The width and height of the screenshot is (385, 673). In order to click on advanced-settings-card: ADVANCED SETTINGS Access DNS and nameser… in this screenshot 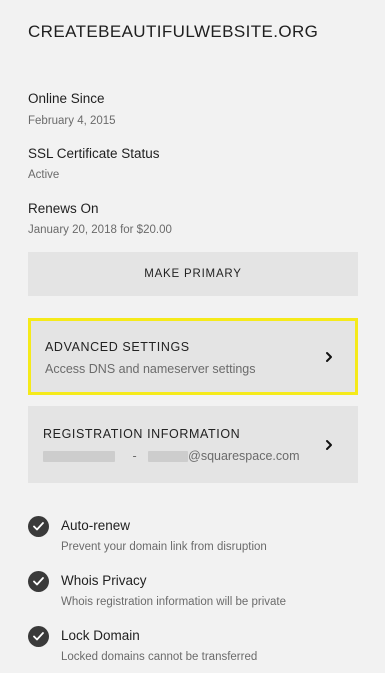, I will do `click(193, 356)`.